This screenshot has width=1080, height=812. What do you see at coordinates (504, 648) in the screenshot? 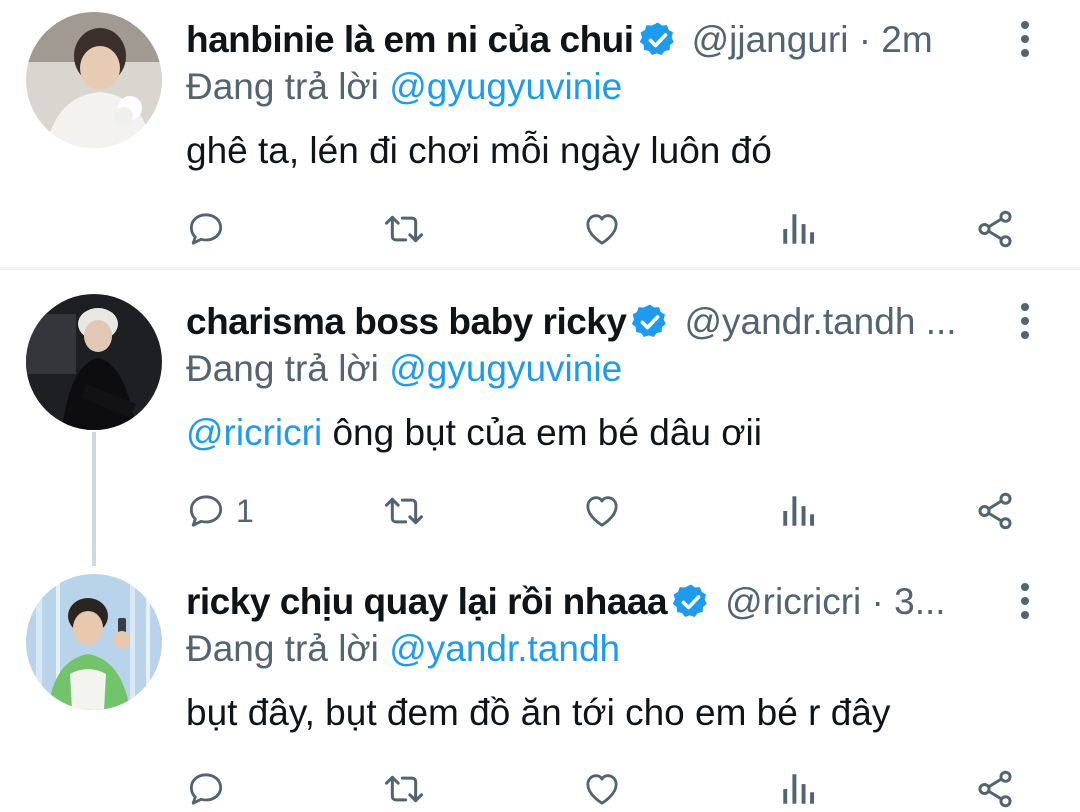
I see `replying-to-handle: @yandr.tandh` at bounding box center [504, 648].